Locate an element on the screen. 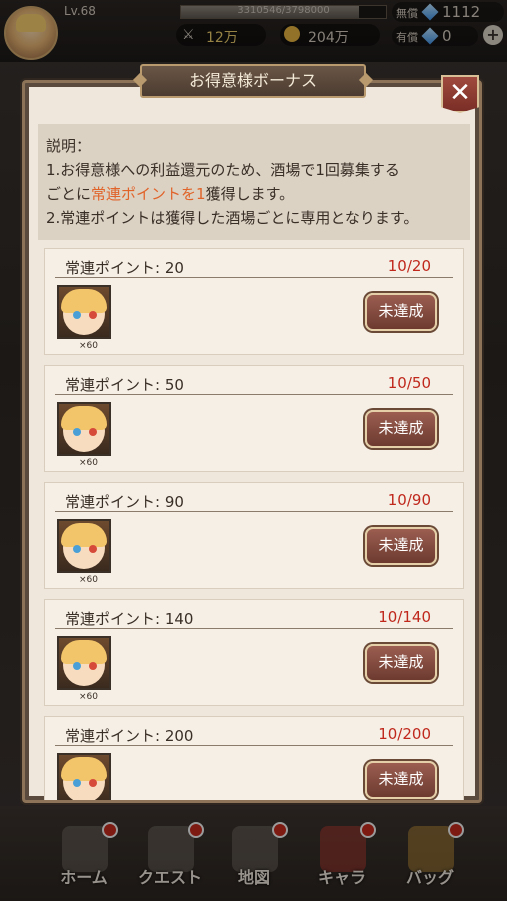  nav-home-label: ホーム is located at coordinates (84, 877).